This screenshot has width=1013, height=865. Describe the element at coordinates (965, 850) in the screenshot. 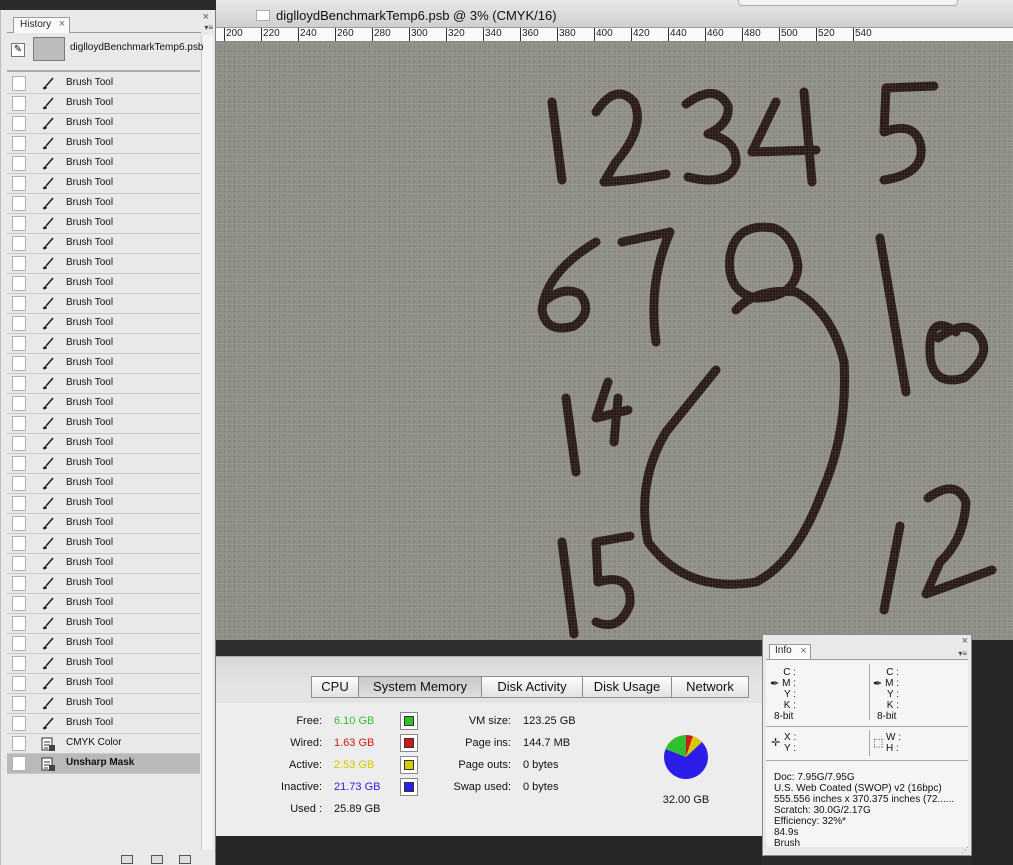

I see `resize-grip-icon: ⋰` at that location.